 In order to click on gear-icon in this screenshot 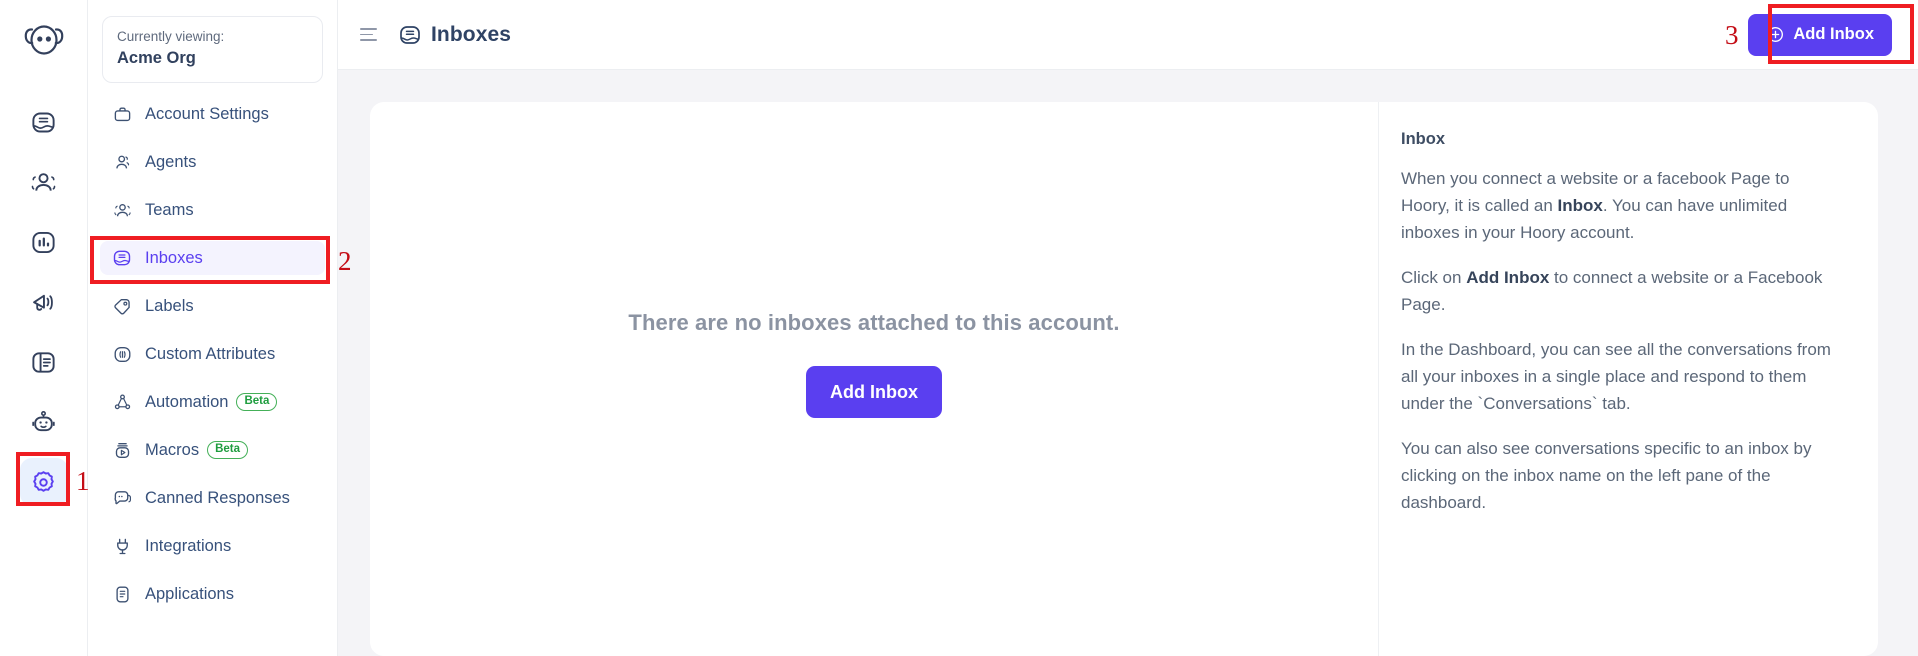, I will do `click(43, 482)`.